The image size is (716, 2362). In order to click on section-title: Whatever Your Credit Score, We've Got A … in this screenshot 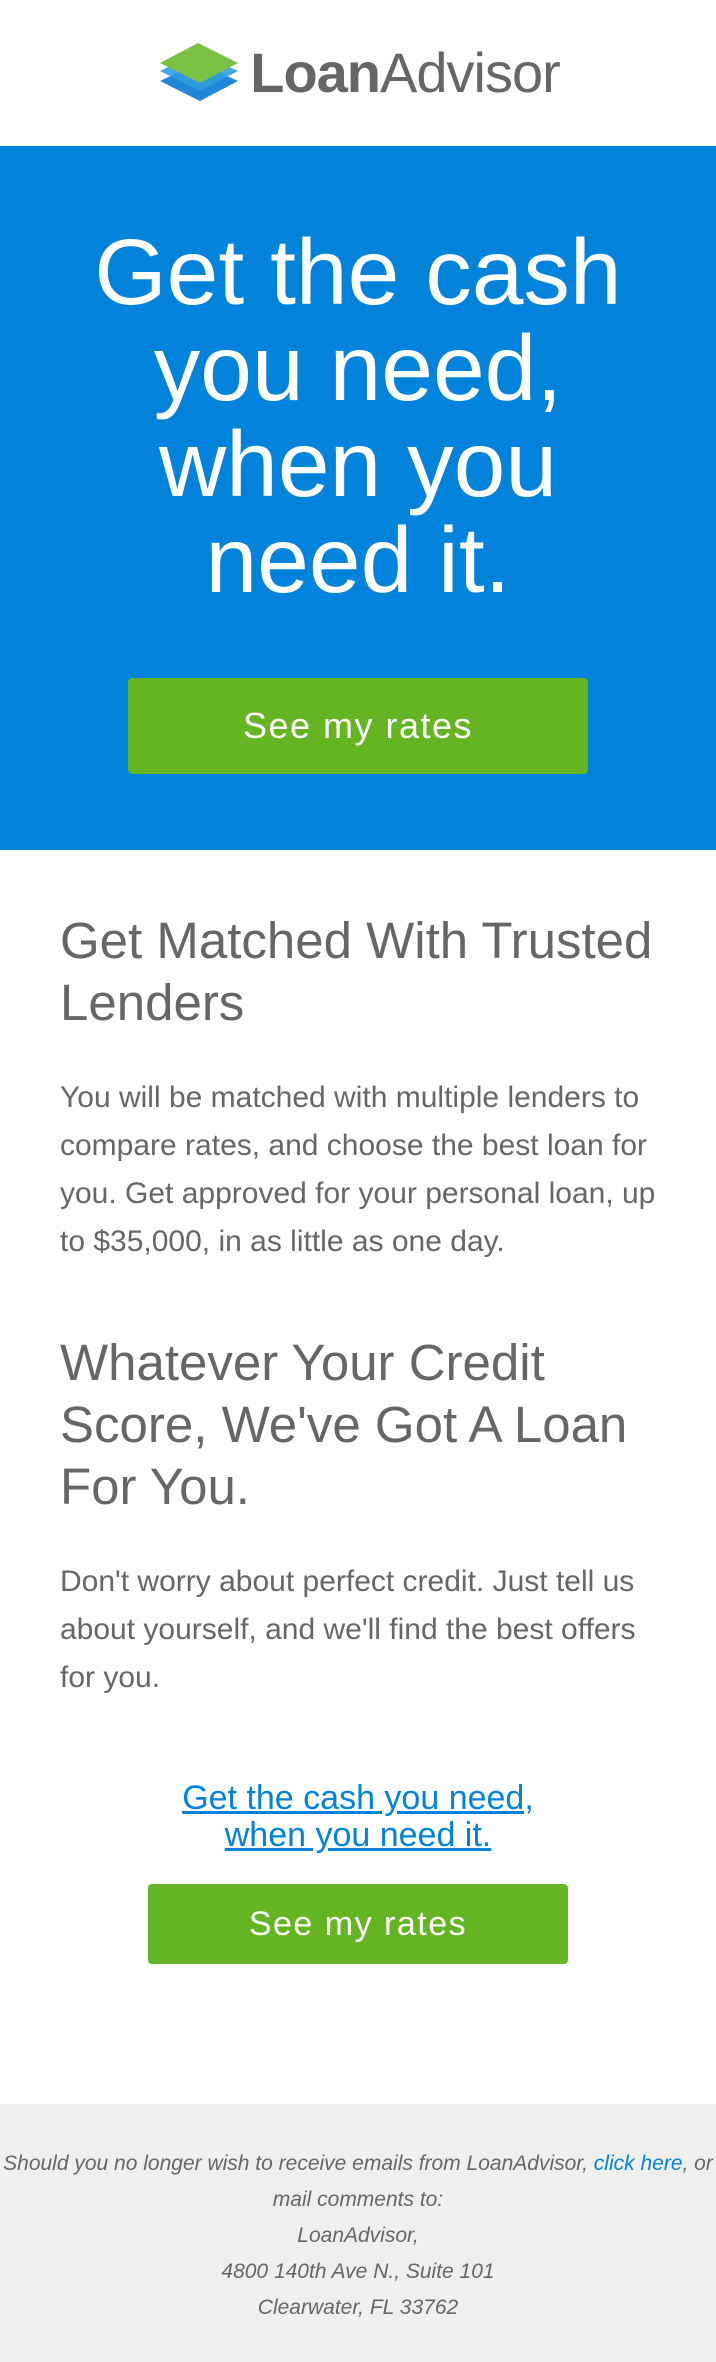, I will do `click(344, 1424)`.